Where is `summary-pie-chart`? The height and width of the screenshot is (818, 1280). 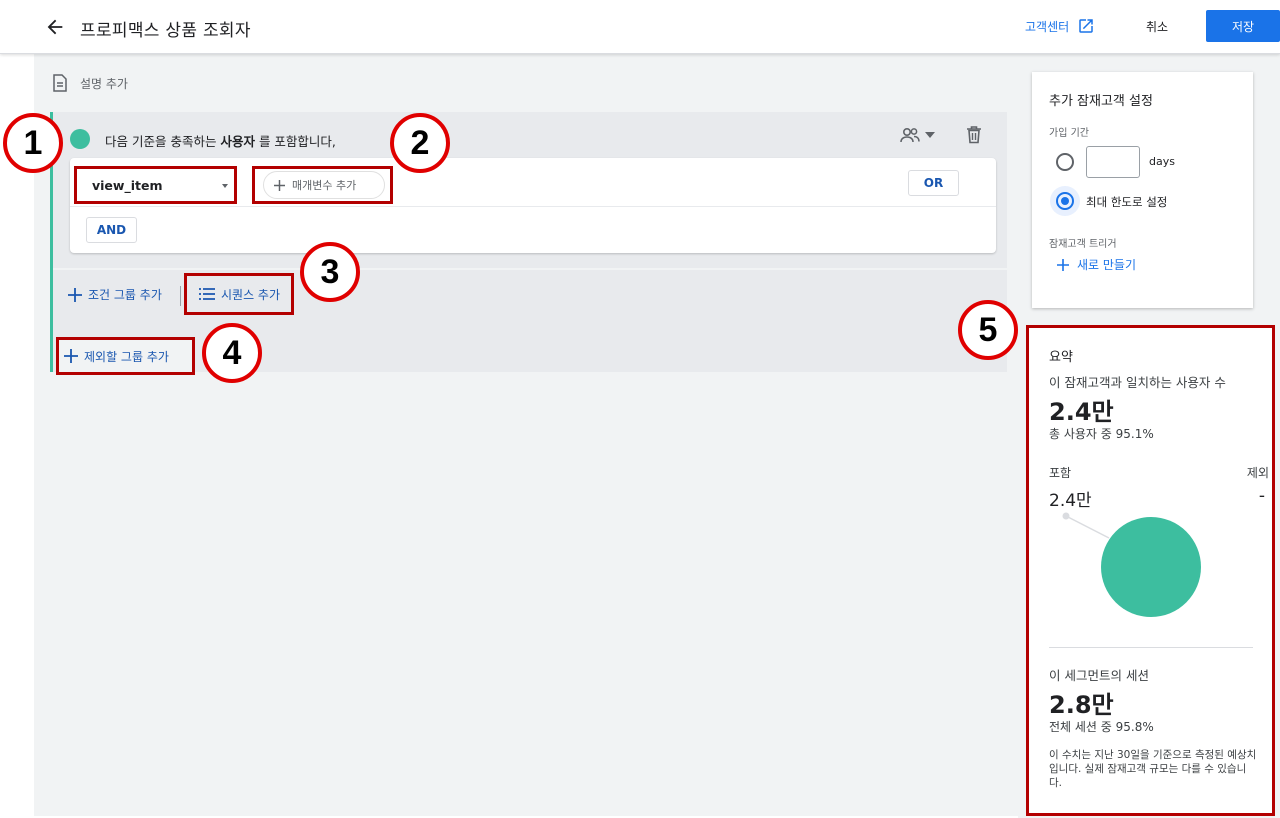 summary-pie-chart is located at coordinates (1131, 564).